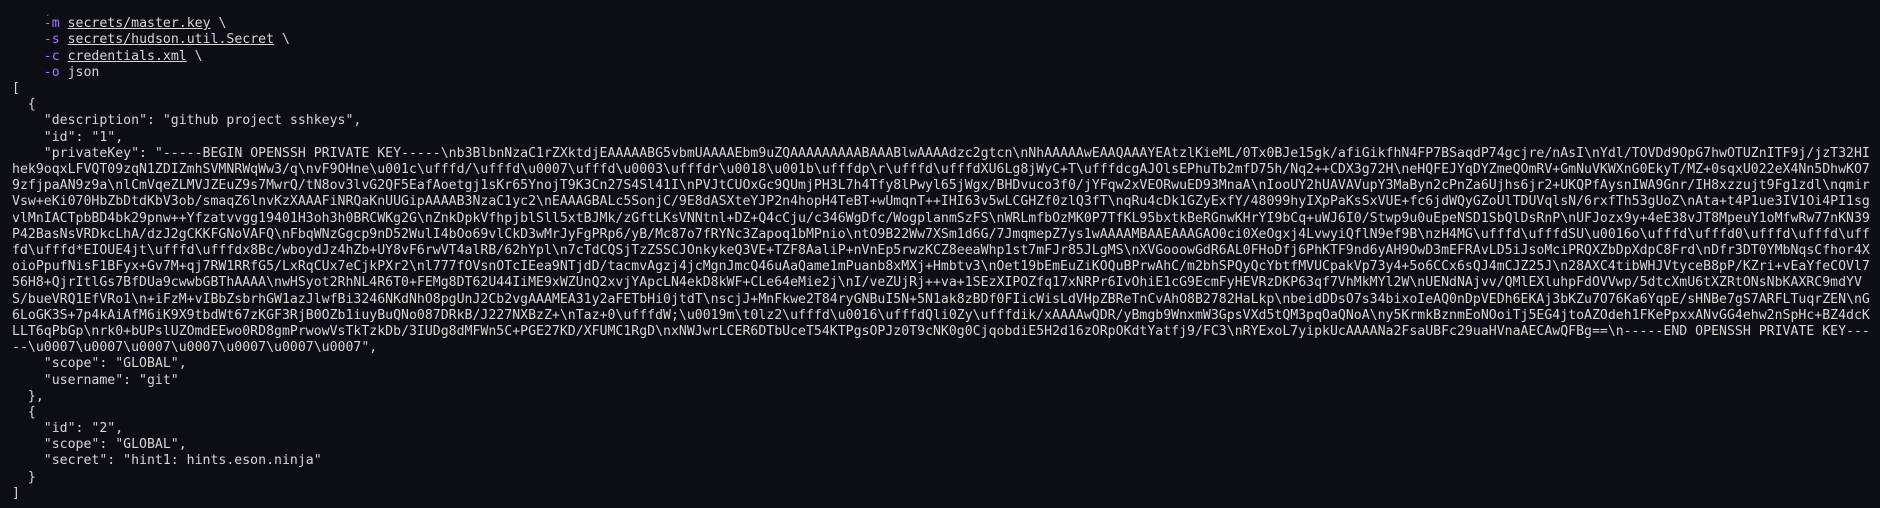 This screenshot has height=508, width=1880. Describe the element at coordinates (942, 24) in the screenshot. I see `arg-line: -m secrets/master.key \` at that location.